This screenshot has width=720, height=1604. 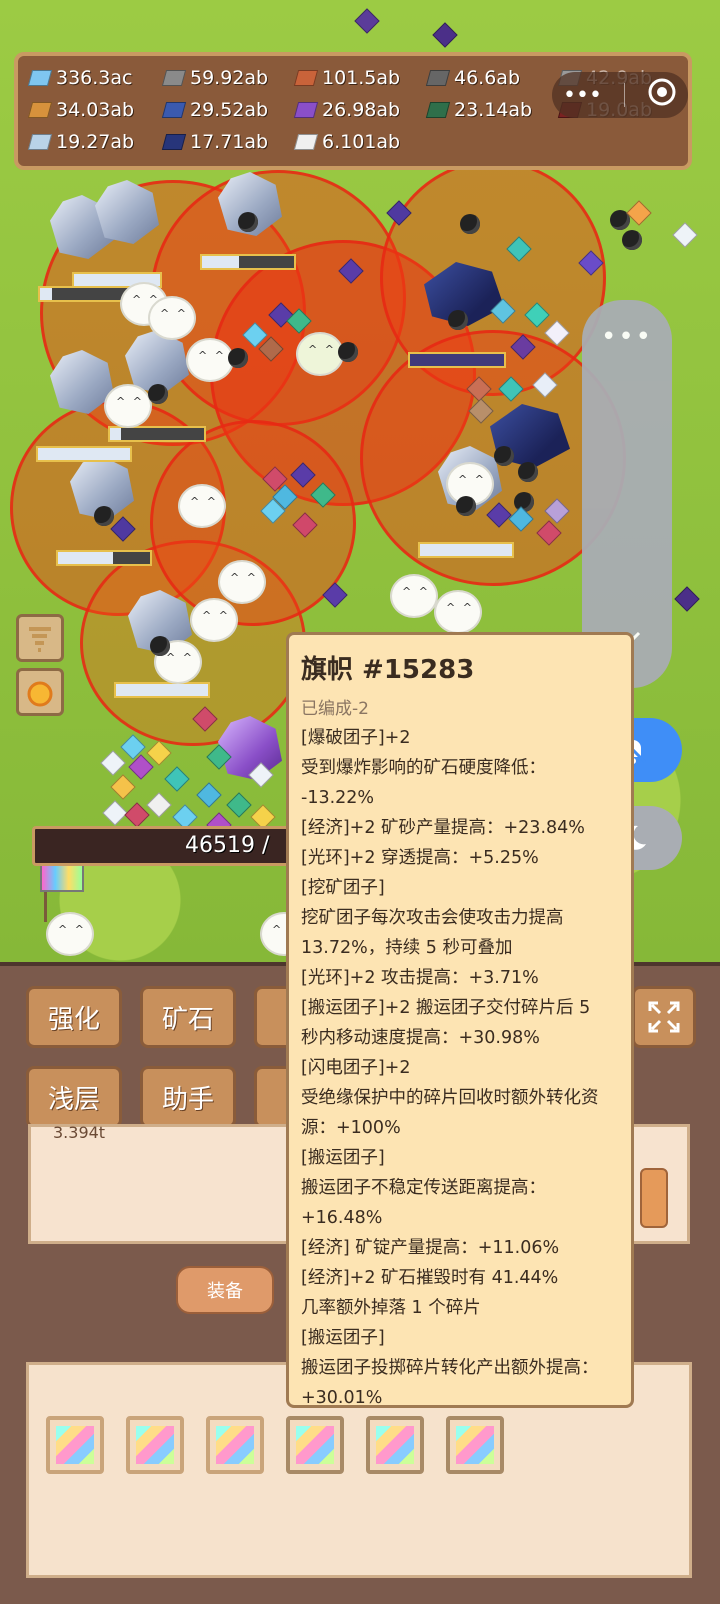 I want to click on tooltip-line: 几率额外掉落 1 个碎片, so click(x=391, y=1308).